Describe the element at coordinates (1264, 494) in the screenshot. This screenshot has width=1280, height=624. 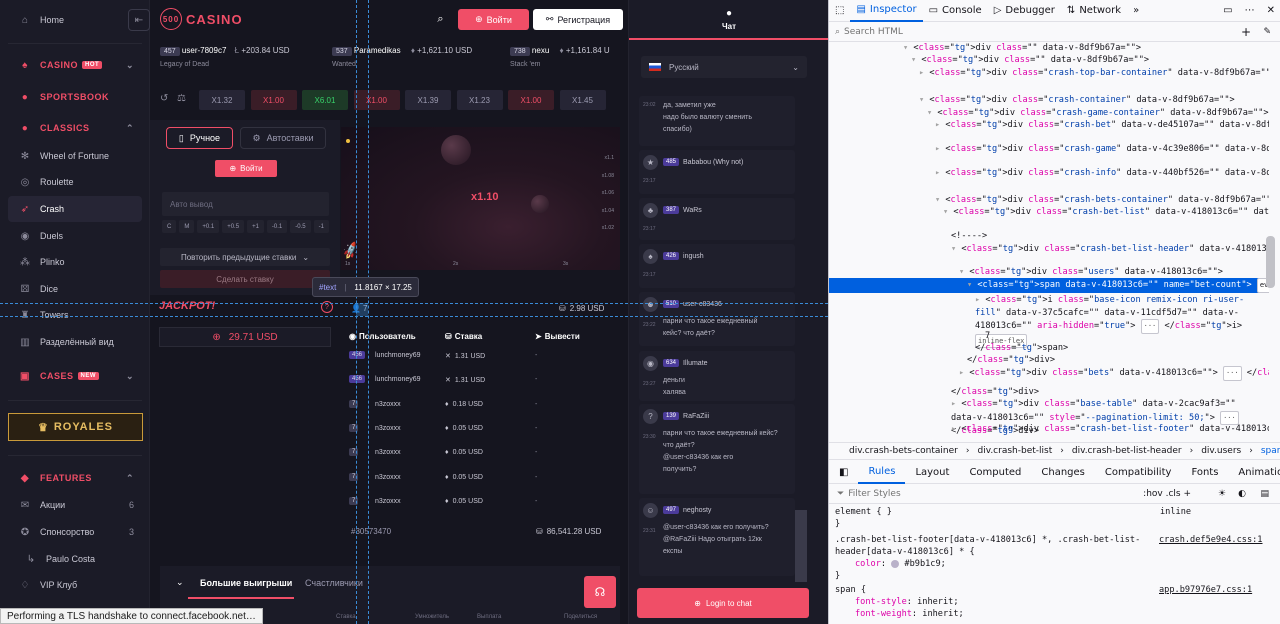
I see `print-icon: ▤` at that location.